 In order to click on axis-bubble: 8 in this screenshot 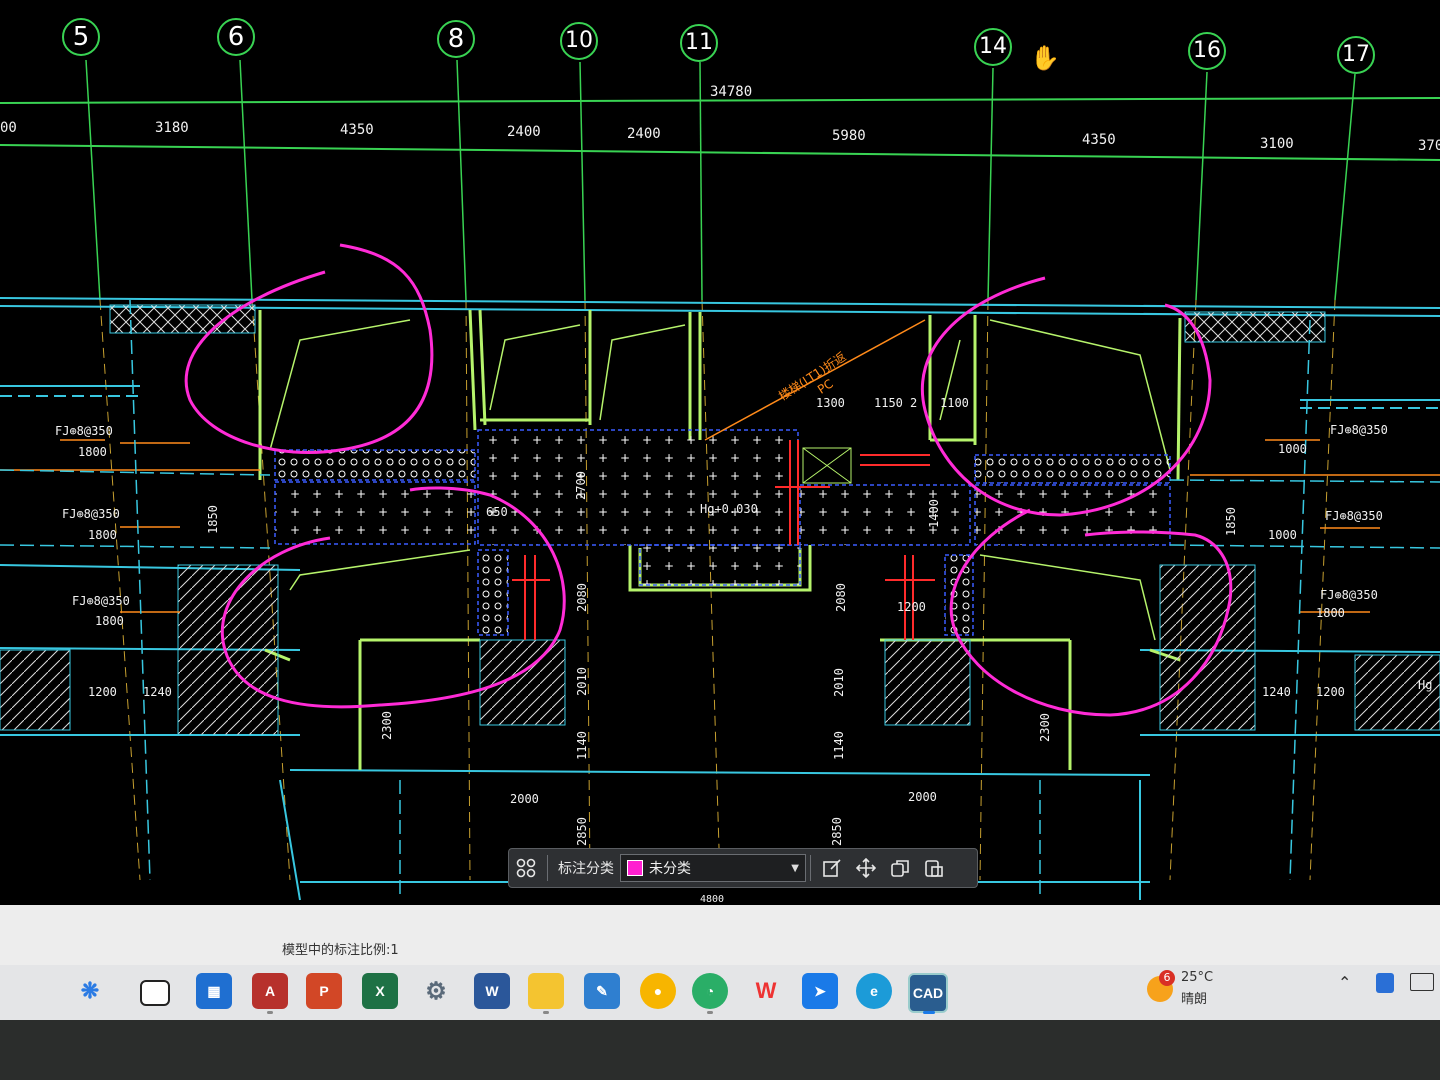, I will do `click(456, 39)`.